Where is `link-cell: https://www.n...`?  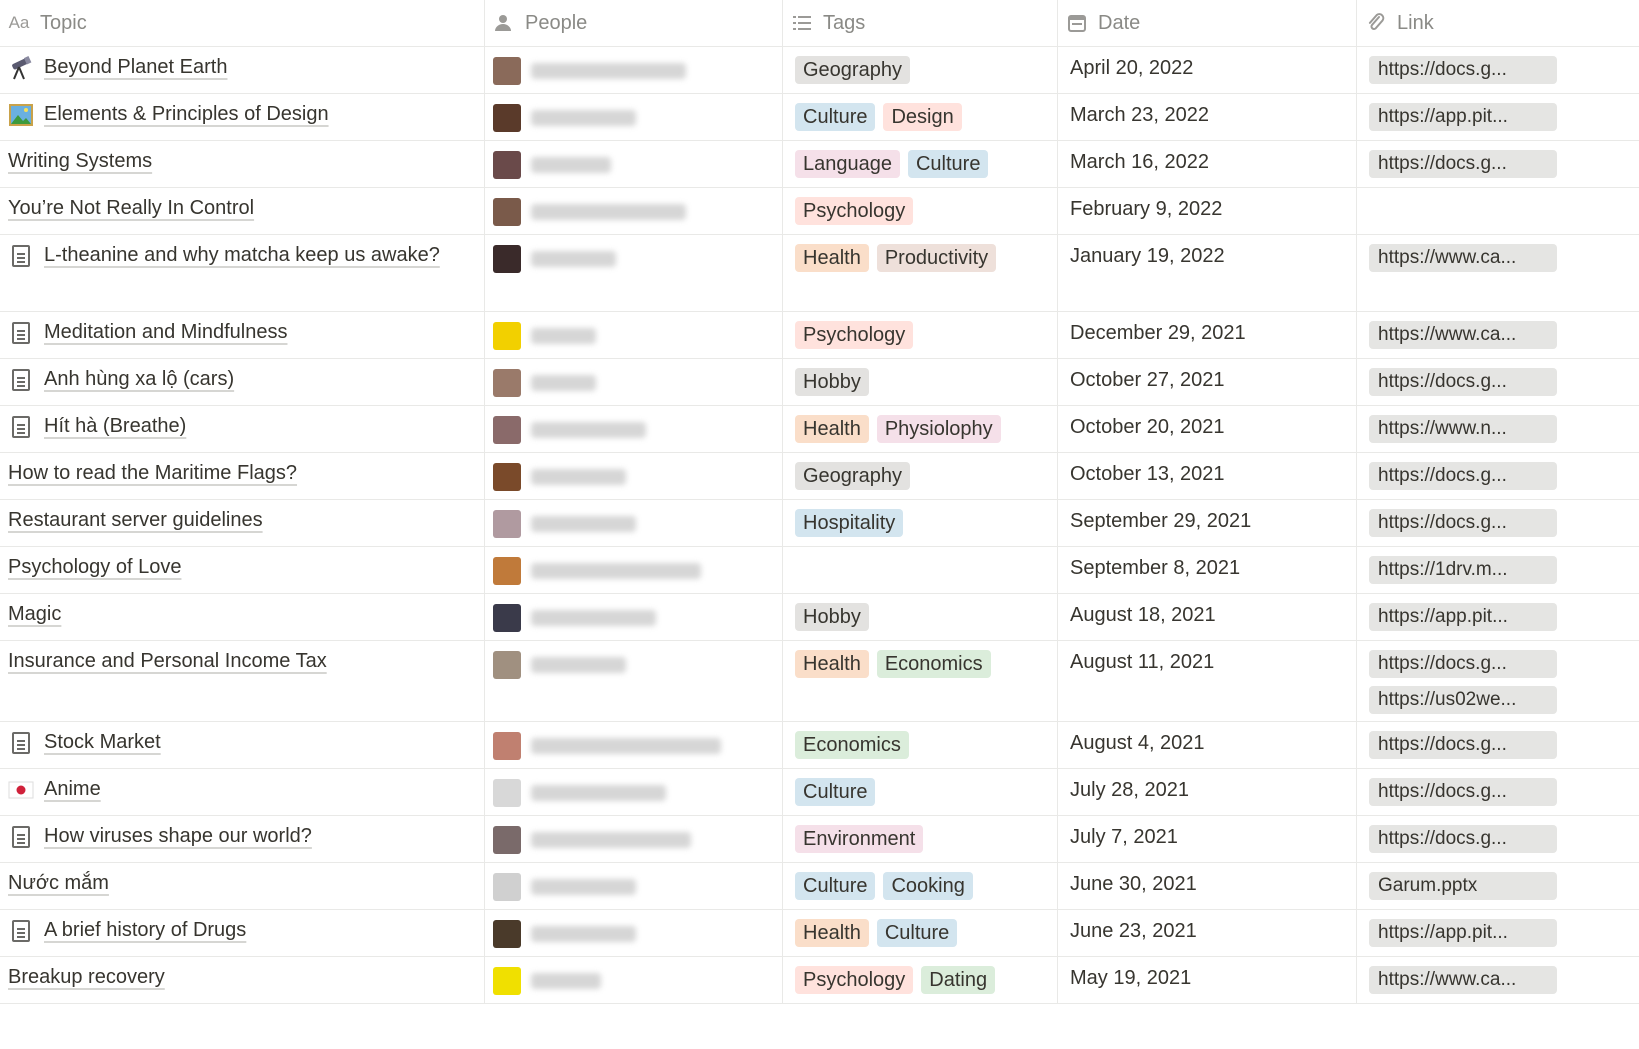
link-cell: https://www.n... is located at coordinates (1498, 429).